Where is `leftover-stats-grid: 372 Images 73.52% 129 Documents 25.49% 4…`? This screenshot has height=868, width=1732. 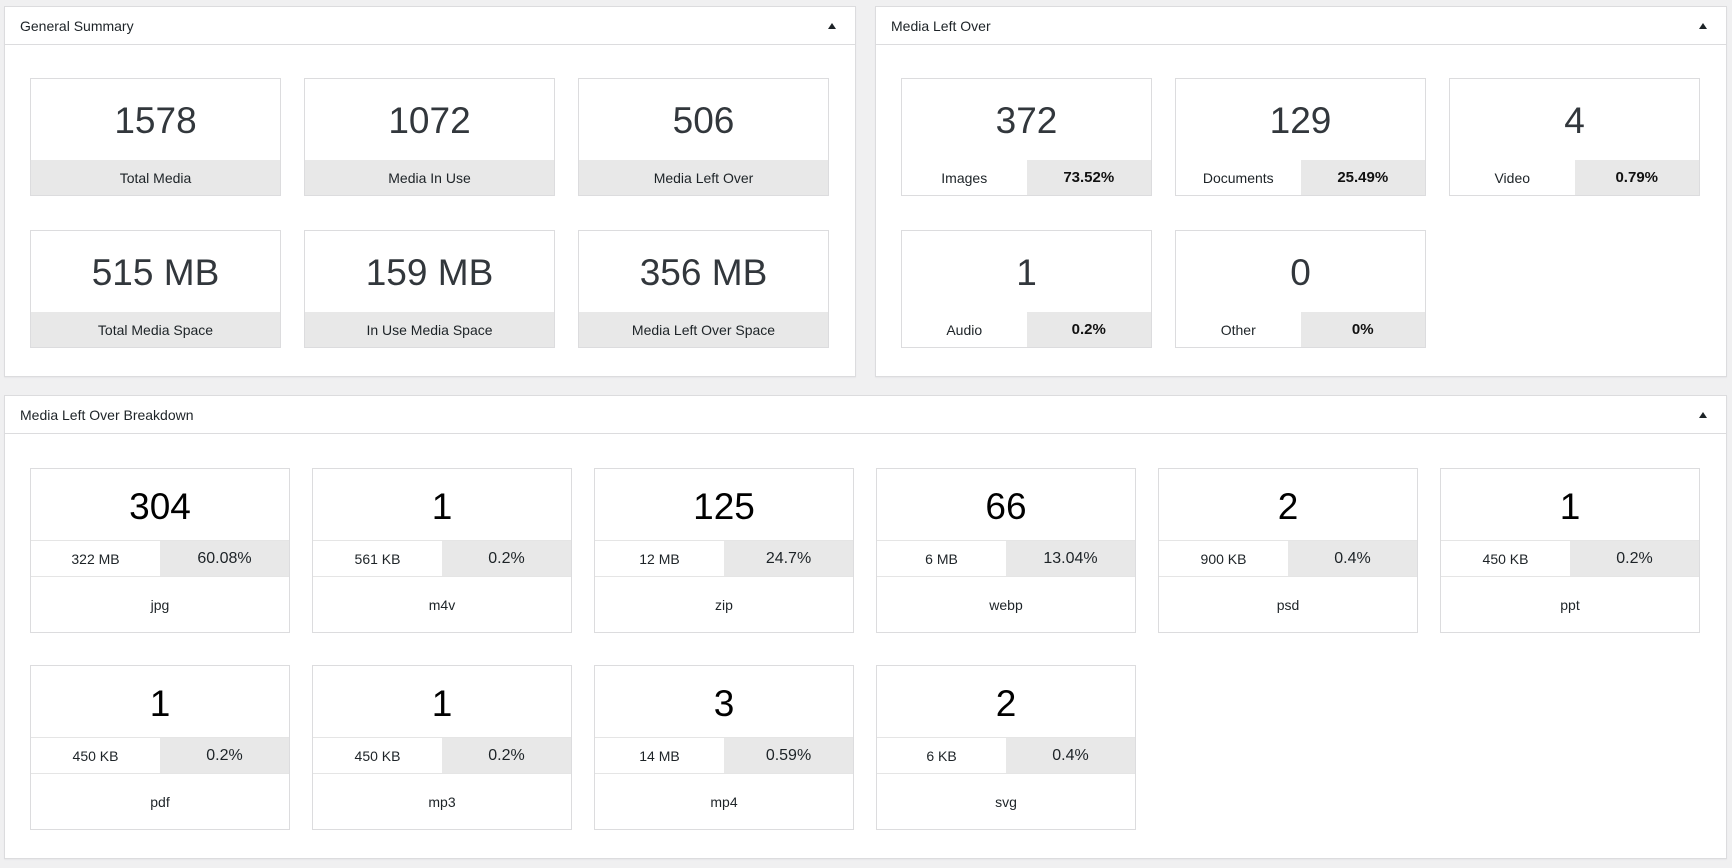 leftover-stats-grid: 372 Images 73.52% 129 Documents 25.49% 4… is located at coordinates (1300, 213).